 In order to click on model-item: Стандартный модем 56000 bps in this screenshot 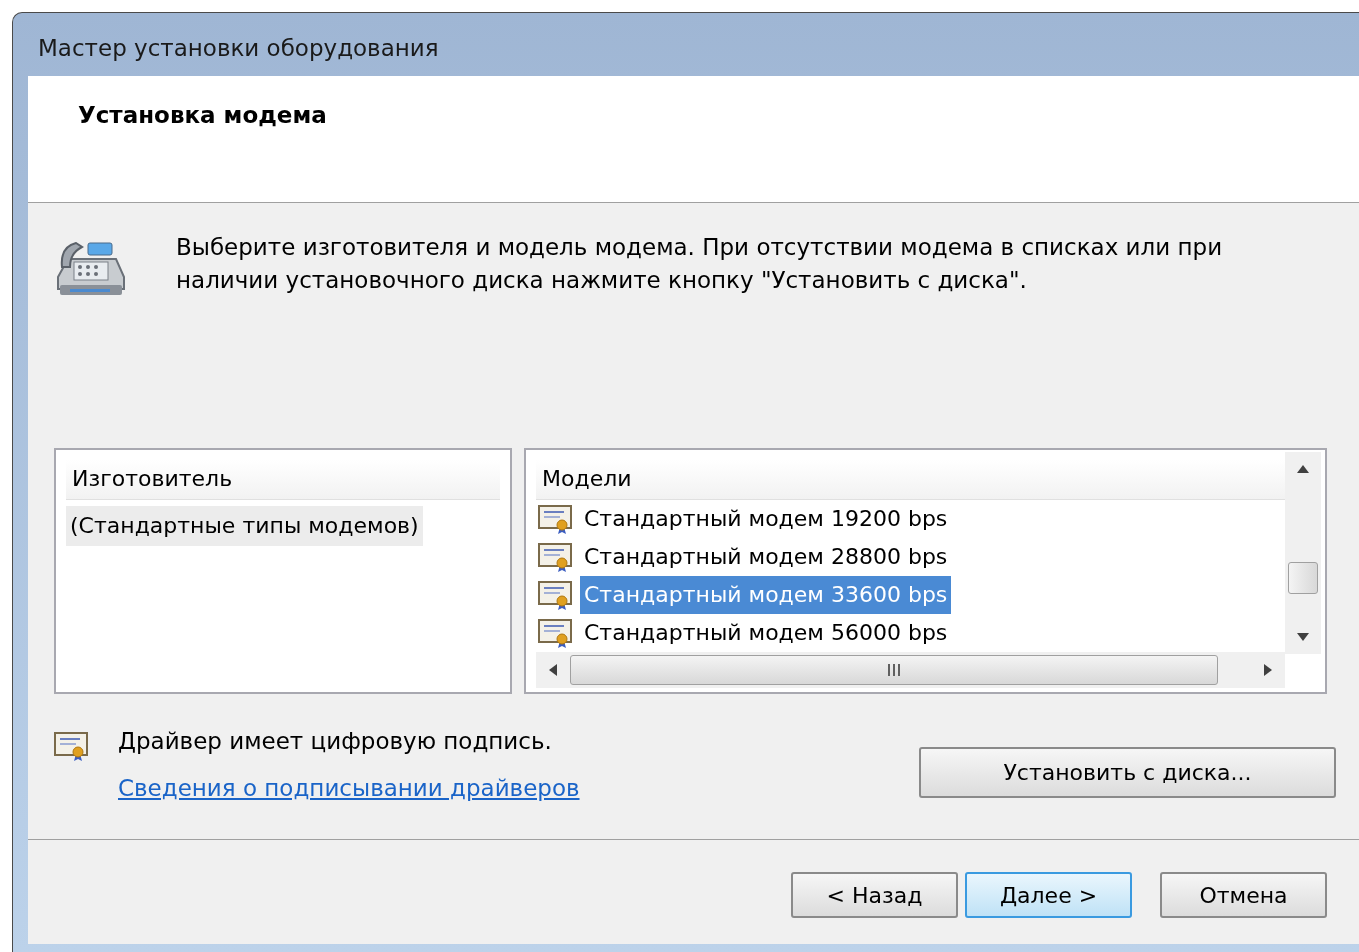, I will do `click(766, 633)`.